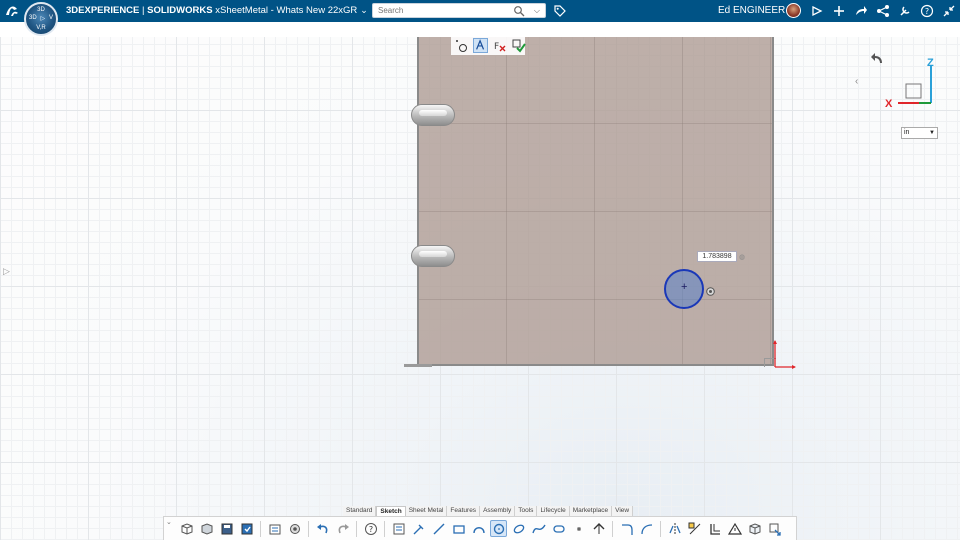 The height and width of the screenshot is (540, 960). Describe the element at coordinates (398, 528) in the screenshot. I see `sketch-icon` at that location.